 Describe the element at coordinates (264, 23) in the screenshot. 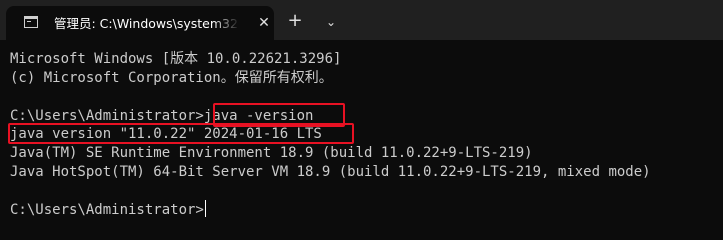

I see `close-icon: ✕` at that location.